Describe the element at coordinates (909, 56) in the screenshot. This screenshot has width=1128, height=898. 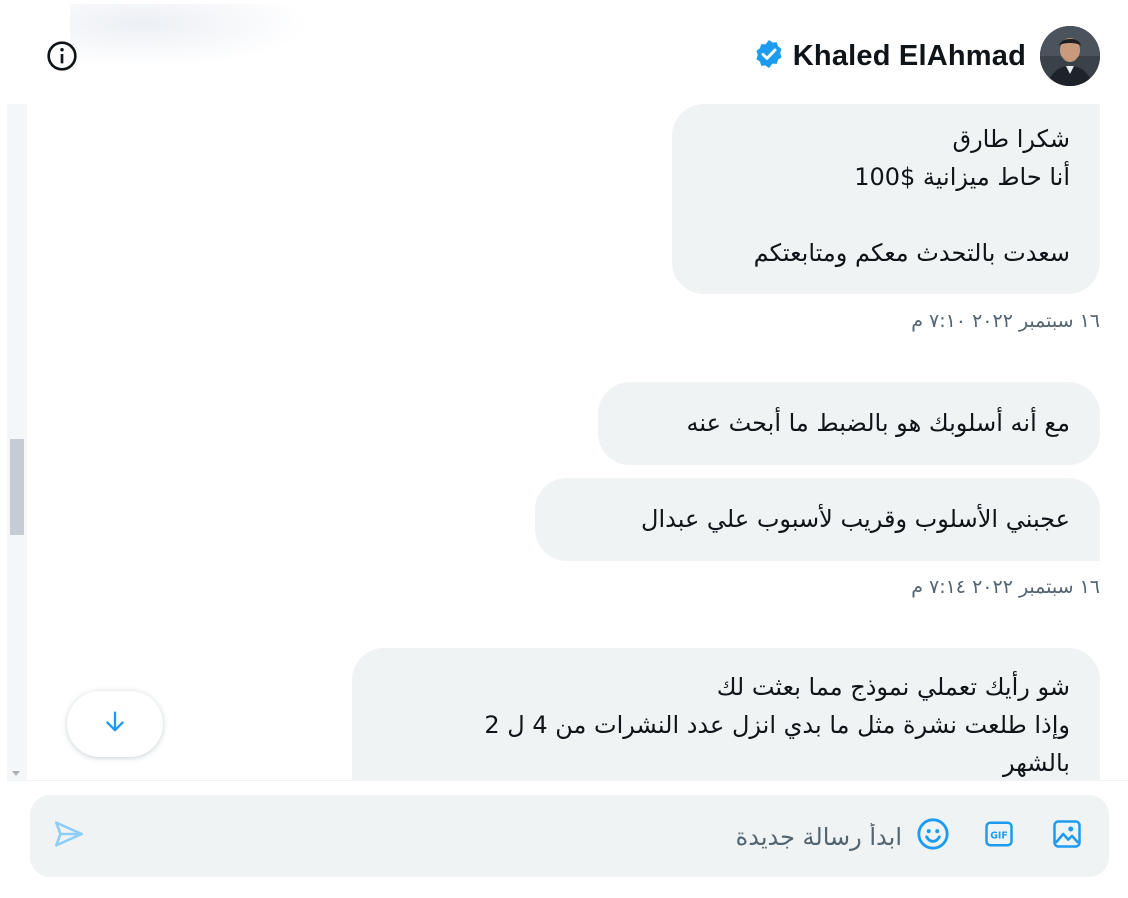
I see `contact-name: Khaled ElAhmad` at that location.